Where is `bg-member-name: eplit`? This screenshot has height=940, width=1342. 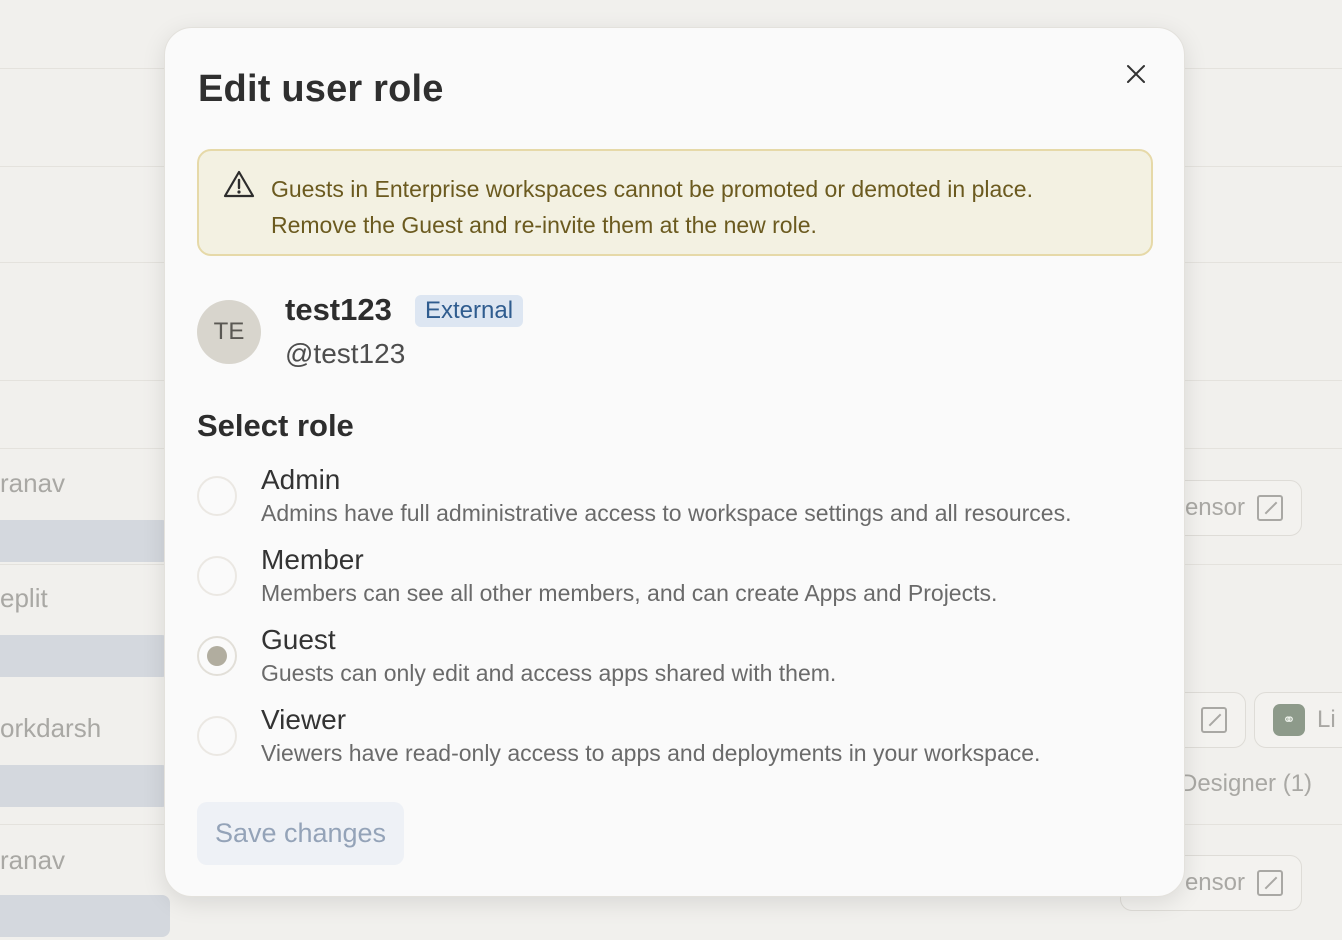 bg-member-name: eplit is located at coordinates (24, 598).